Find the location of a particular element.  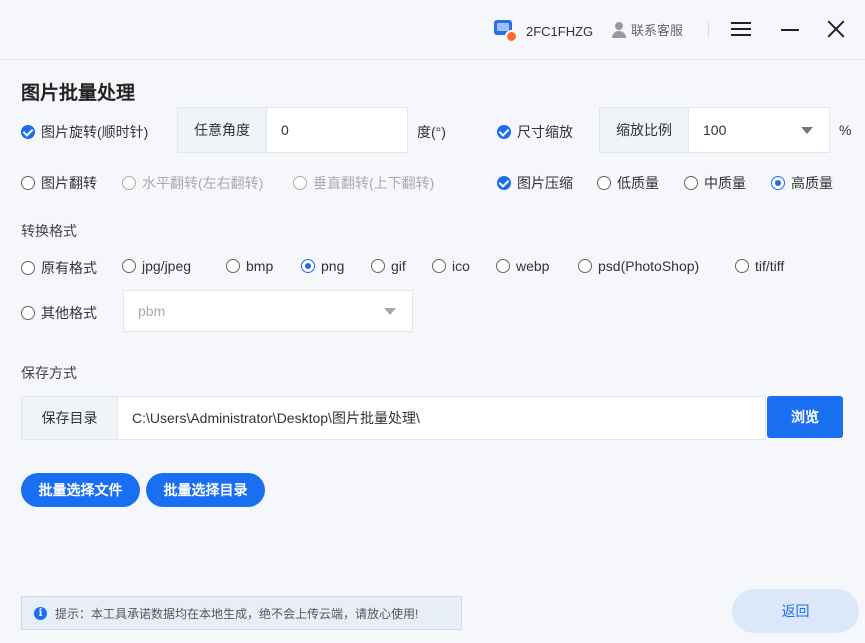

back-button: 返回 is located at coordinates (795, 611).